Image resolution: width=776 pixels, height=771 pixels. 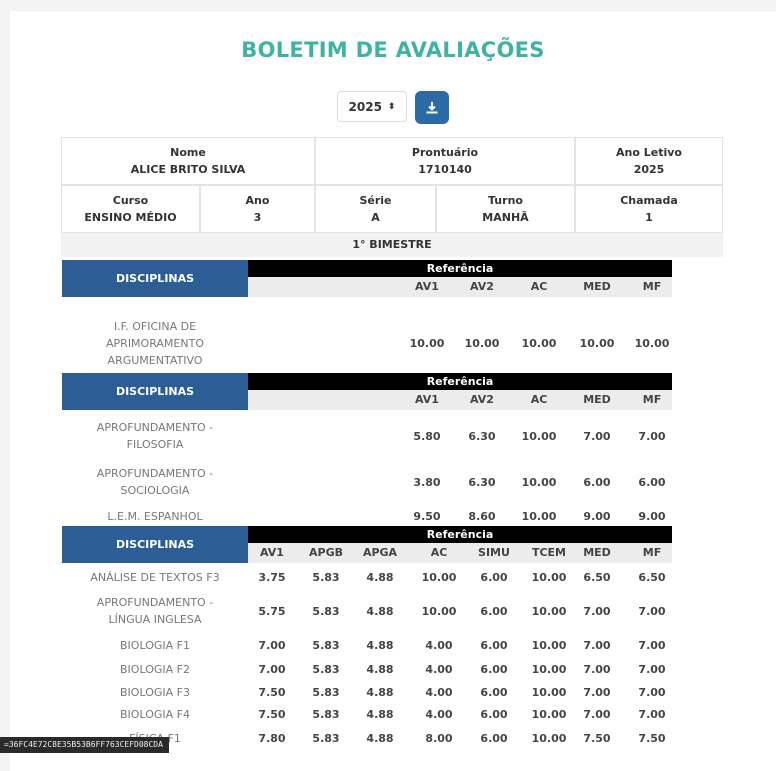 I want to click on grade-value-med: 6.00, so click(x=597, y=482).